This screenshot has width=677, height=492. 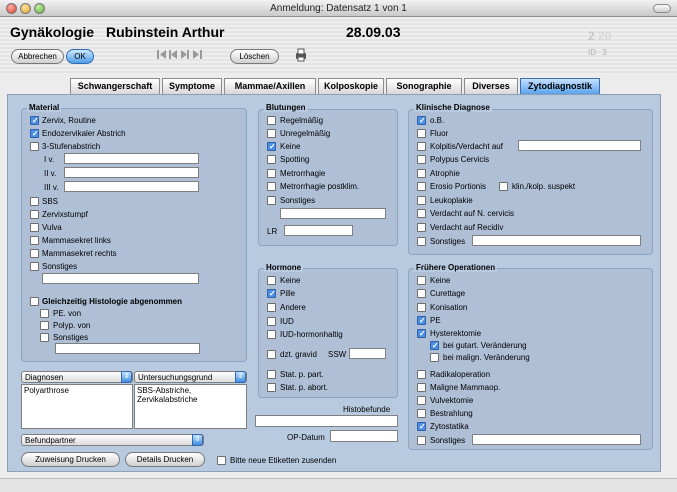 What do you see at coordinates (271, 186) in the screenshot?
I see `checkbox-metrorrhagie-postklim` at bounding box center [271, 186].